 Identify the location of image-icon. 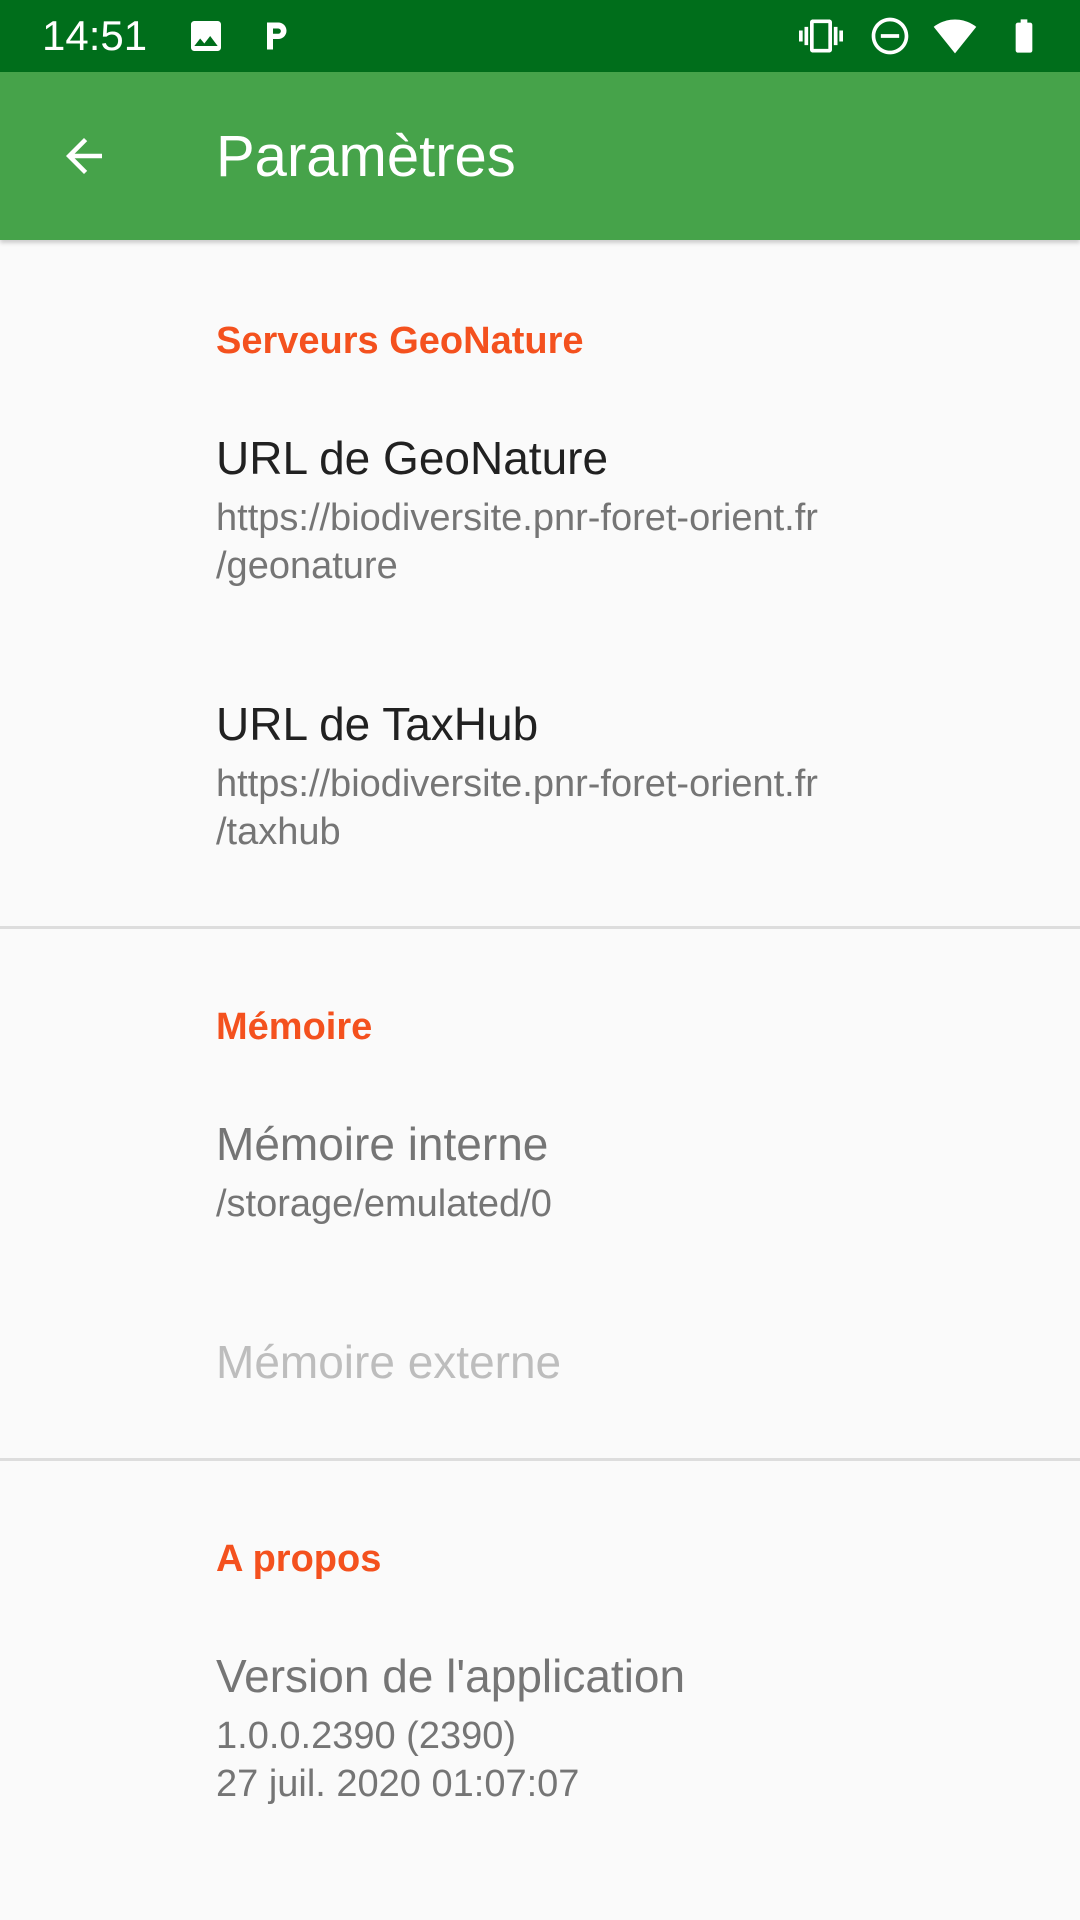
(206, 36).